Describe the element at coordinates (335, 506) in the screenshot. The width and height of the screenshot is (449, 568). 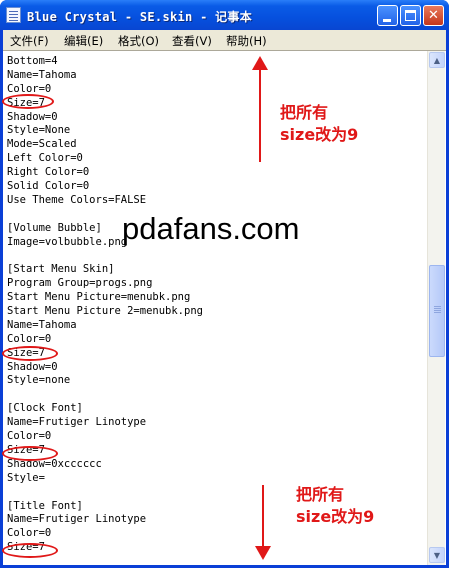
I see `annotation-note-bottom: 把所有 size改为9` at that location.